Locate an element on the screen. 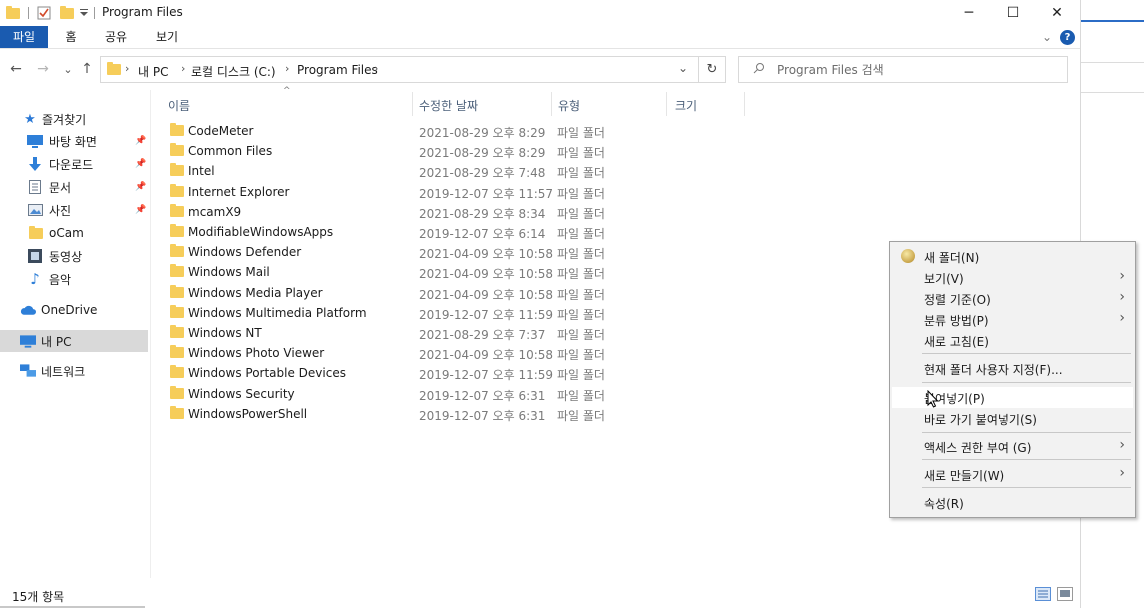 The image size is (1144, 608). title-bar: Program Files ─ ☐ ✕ is located at coordinates (540, 13).